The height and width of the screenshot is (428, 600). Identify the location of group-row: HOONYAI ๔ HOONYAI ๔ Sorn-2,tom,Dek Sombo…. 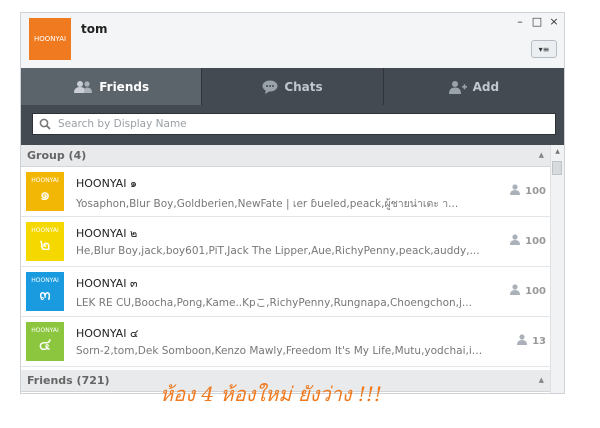
(286, 342).